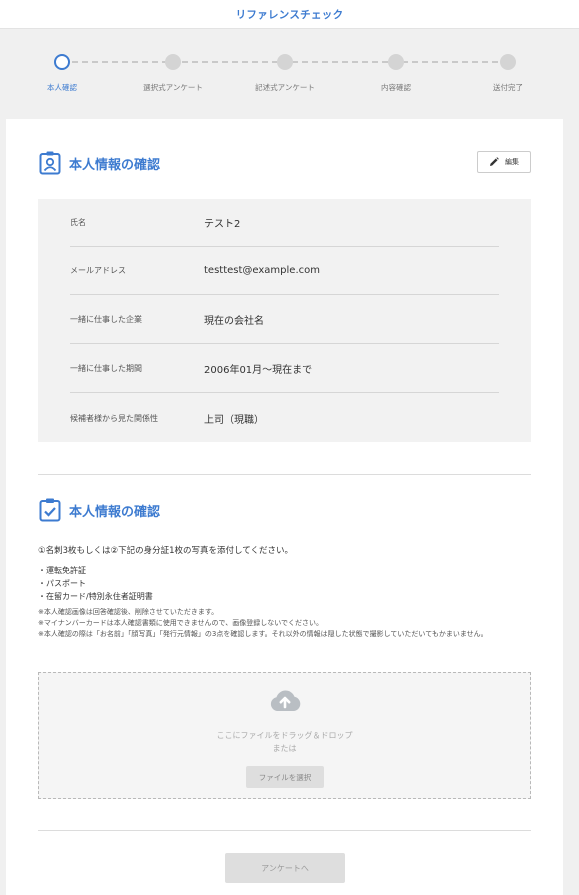 This screenshot has width=579, height=895. What do you see at coordinates (115, 165) in the screenshot?
I see `section1-title: 本人情報の確認` at bounding box center [115, 165].